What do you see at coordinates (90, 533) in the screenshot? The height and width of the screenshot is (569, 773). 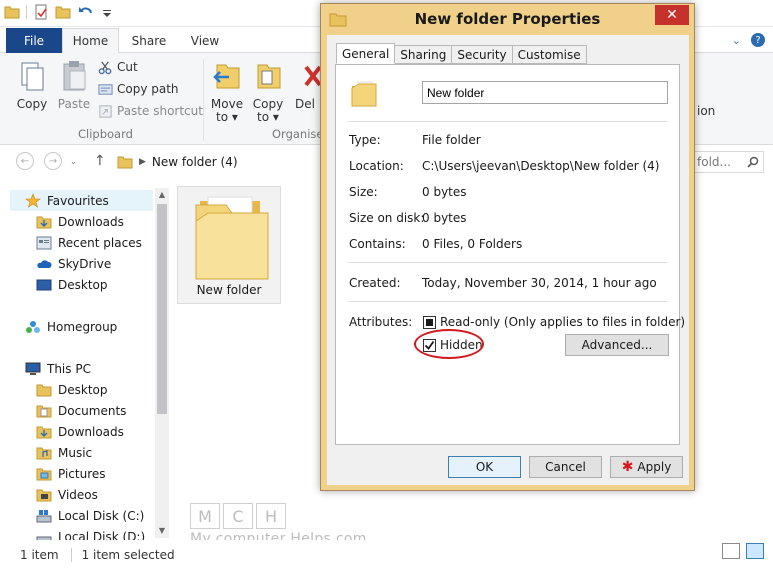 I see `nav-local-disk-d: Local Disk (D:)` at bounding box center [90, 533].